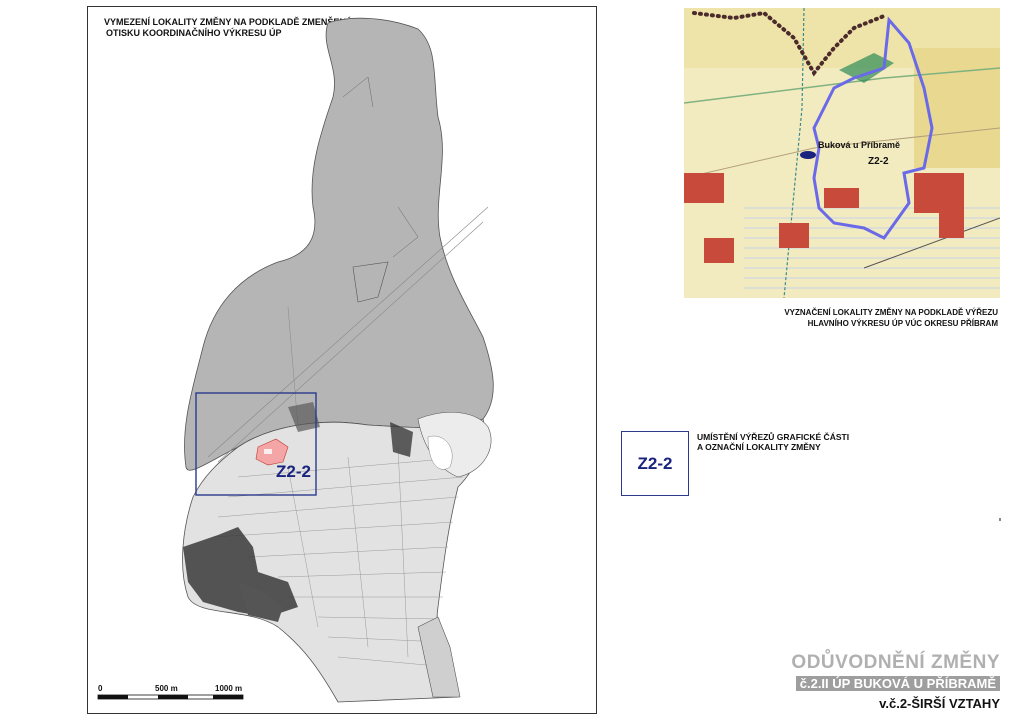  Describe the element at coordinates (878, 161) in the screenshot. I see `inset-zone-label: Z2-2` at that location.